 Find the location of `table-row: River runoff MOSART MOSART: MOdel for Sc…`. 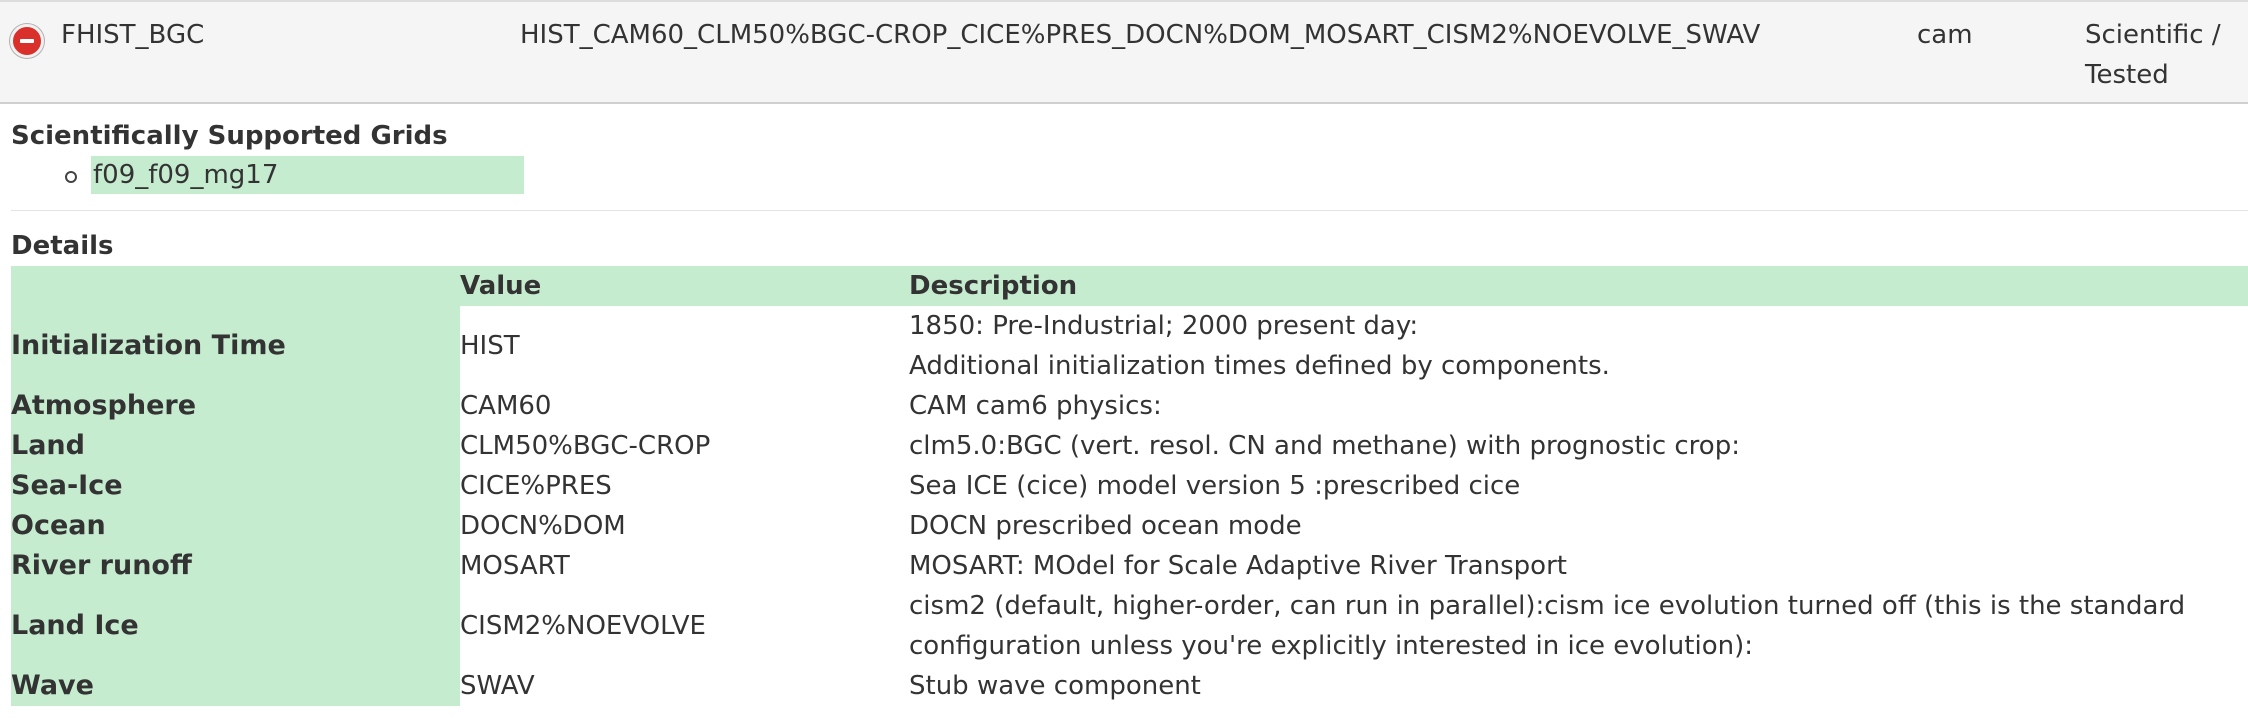

table-row: River runoff MOSART MOSART: MOdel for Sc… is located at coordinates (1129, 566).